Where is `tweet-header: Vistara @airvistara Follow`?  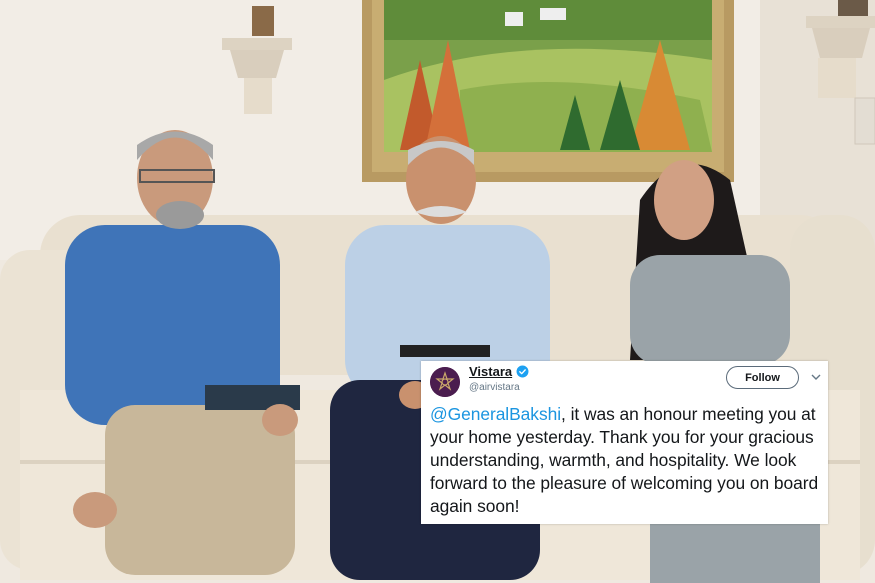 tweet-header: Vistara @airvistara Follow is located at coordinates (624, 381).